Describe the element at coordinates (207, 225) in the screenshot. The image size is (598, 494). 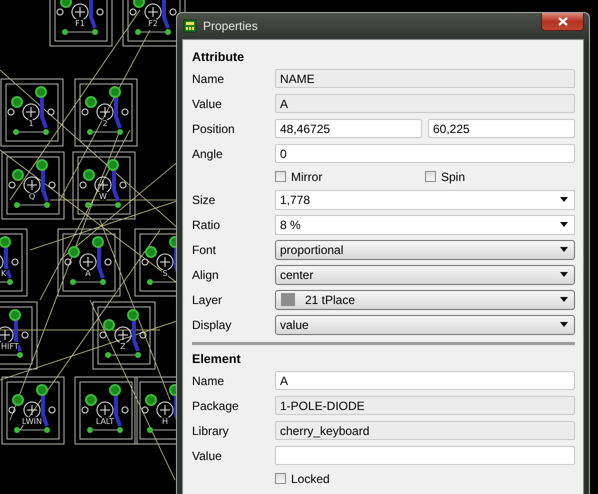
I see `field-label: Ratio` at that location.